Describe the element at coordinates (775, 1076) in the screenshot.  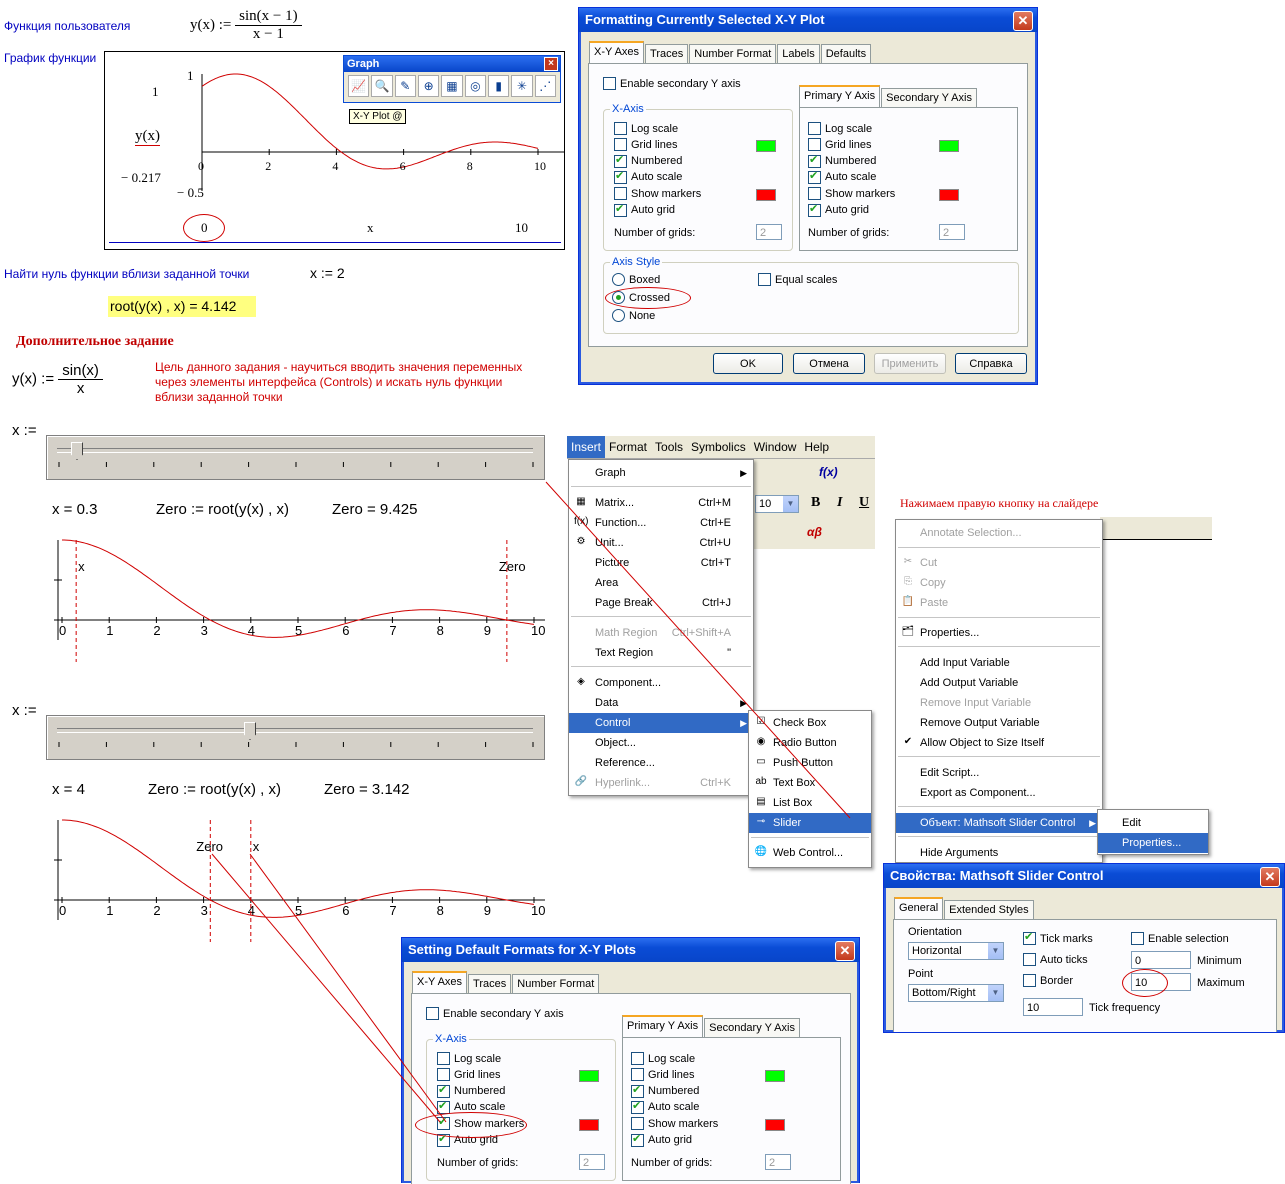
I see `default-y-grid-color-swatch` at that location.